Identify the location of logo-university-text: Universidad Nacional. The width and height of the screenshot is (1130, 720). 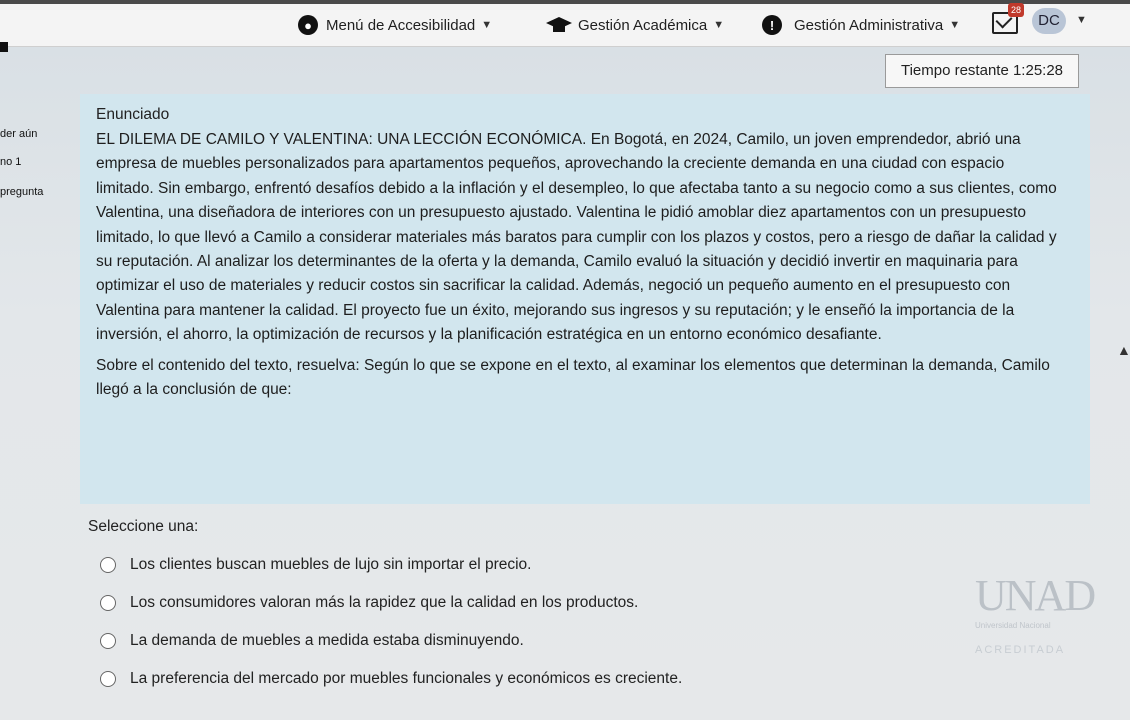
(1013, 625).